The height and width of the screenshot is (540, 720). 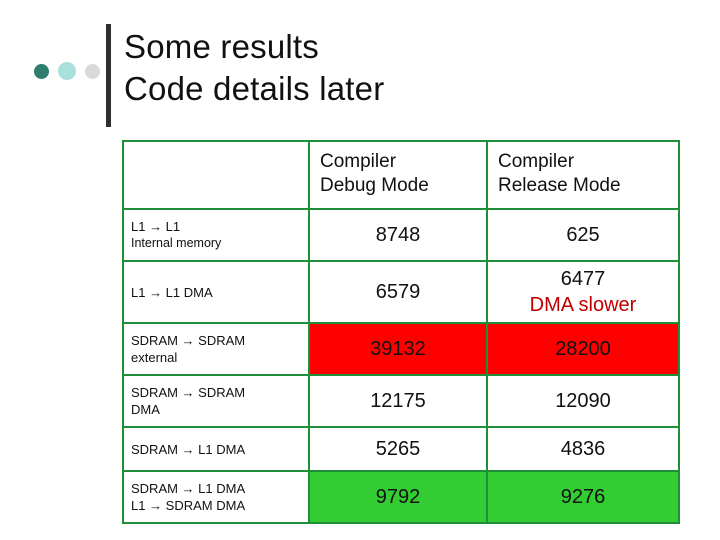 I want to click on row-label: SDRAM → SDRAM external, so click(x=216, y=349).